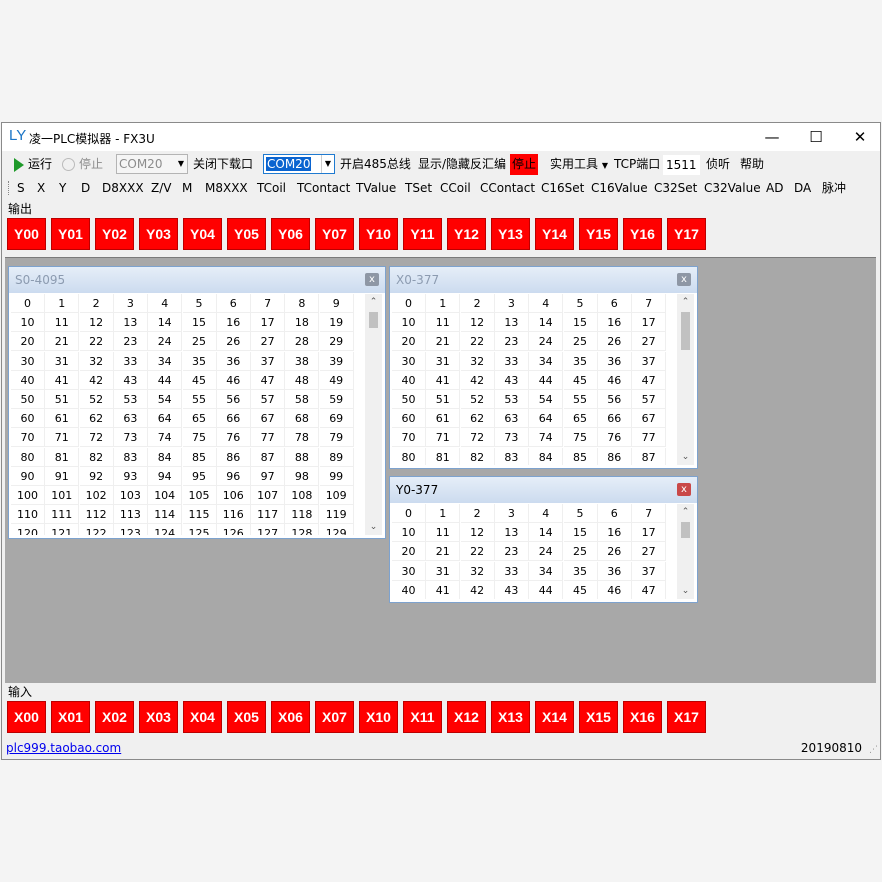 This screenshot has width=882, height=882. What do you see at coordinates (28, 438) in the screenshot?
I see `register-cell: 70` at bounding box center [28, 438].